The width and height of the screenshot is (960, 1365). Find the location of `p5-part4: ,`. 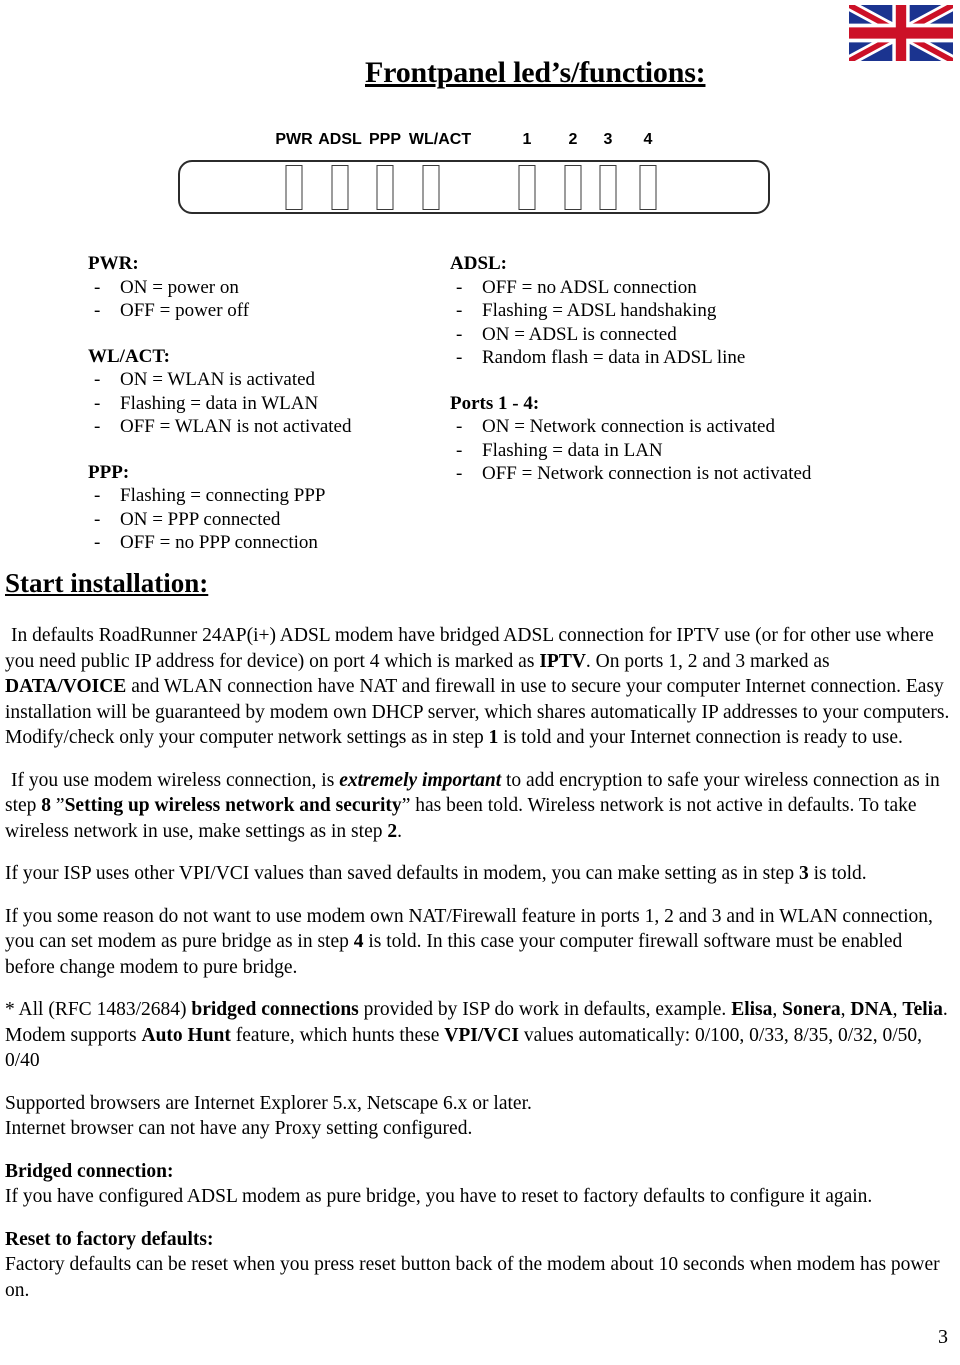

p5-part4: , is located at coordinates (845, 1009).